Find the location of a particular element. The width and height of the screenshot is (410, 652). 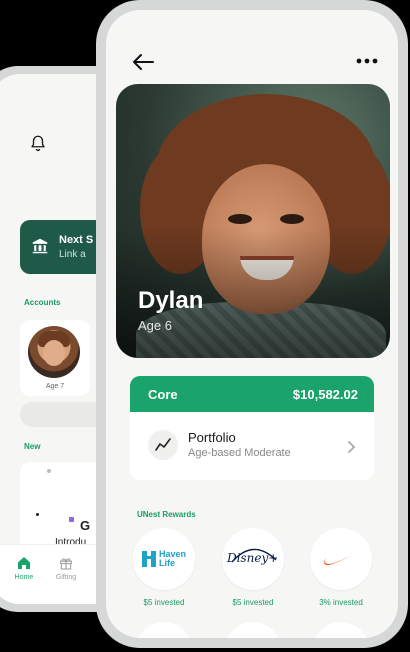

tab-gifting: Gifting is located at coordinates (66, 568).